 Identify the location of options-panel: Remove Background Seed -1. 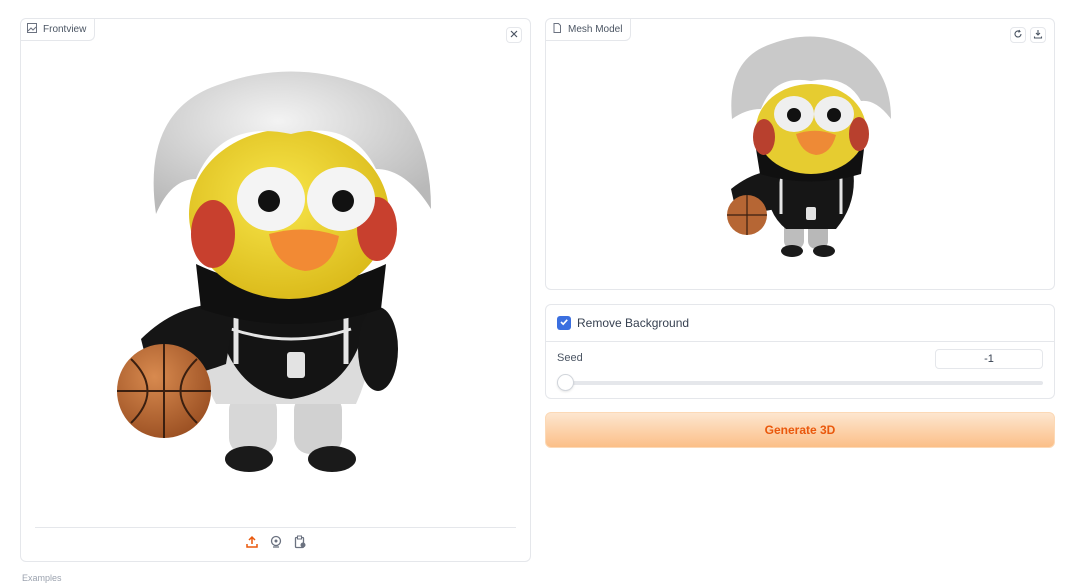
(800, 351).